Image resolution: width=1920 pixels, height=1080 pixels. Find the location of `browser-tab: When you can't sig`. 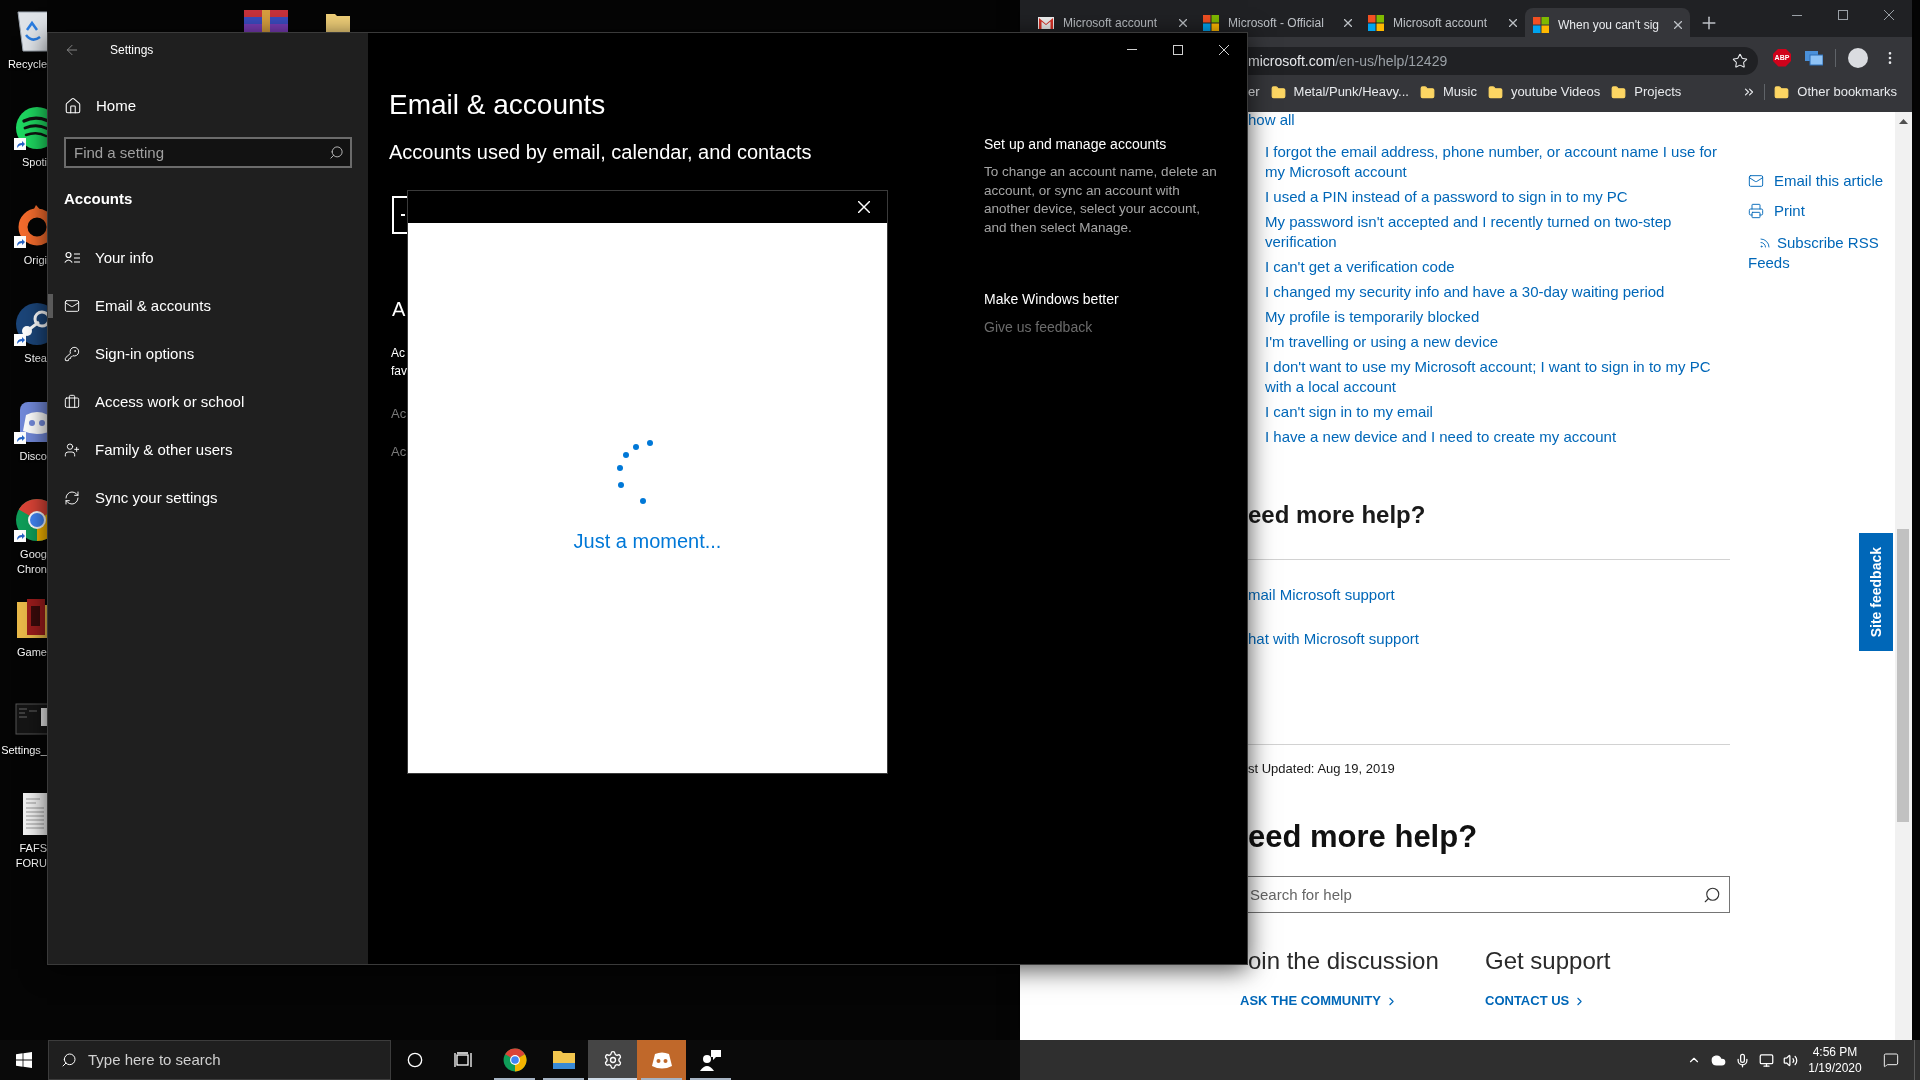

browser-tab: When you can't sig is located at coordinates (1607, 22).